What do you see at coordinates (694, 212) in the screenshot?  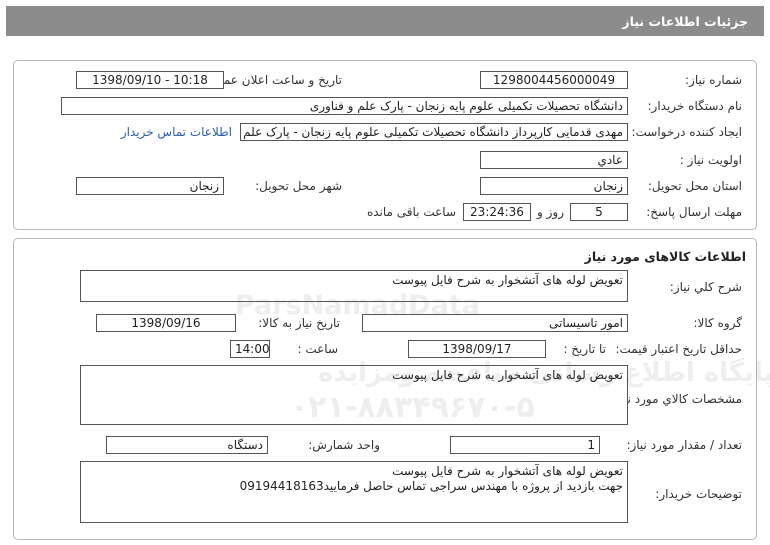 I see `response-deadline-label: مهلت ارسال پاسخ:` at bounding box center [694, 212].